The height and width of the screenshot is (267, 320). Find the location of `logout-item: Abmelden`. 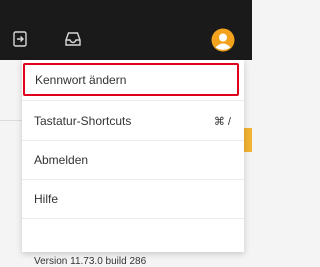

logout-item: Abmelden is located at coordinates (133, 160).